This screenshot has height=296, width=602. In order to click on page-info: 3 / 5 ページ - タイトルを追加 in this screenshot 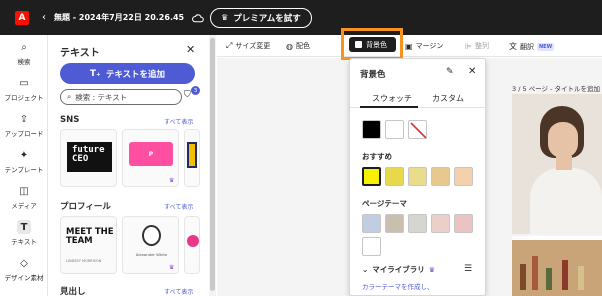, I will do `click(556, 88)`.